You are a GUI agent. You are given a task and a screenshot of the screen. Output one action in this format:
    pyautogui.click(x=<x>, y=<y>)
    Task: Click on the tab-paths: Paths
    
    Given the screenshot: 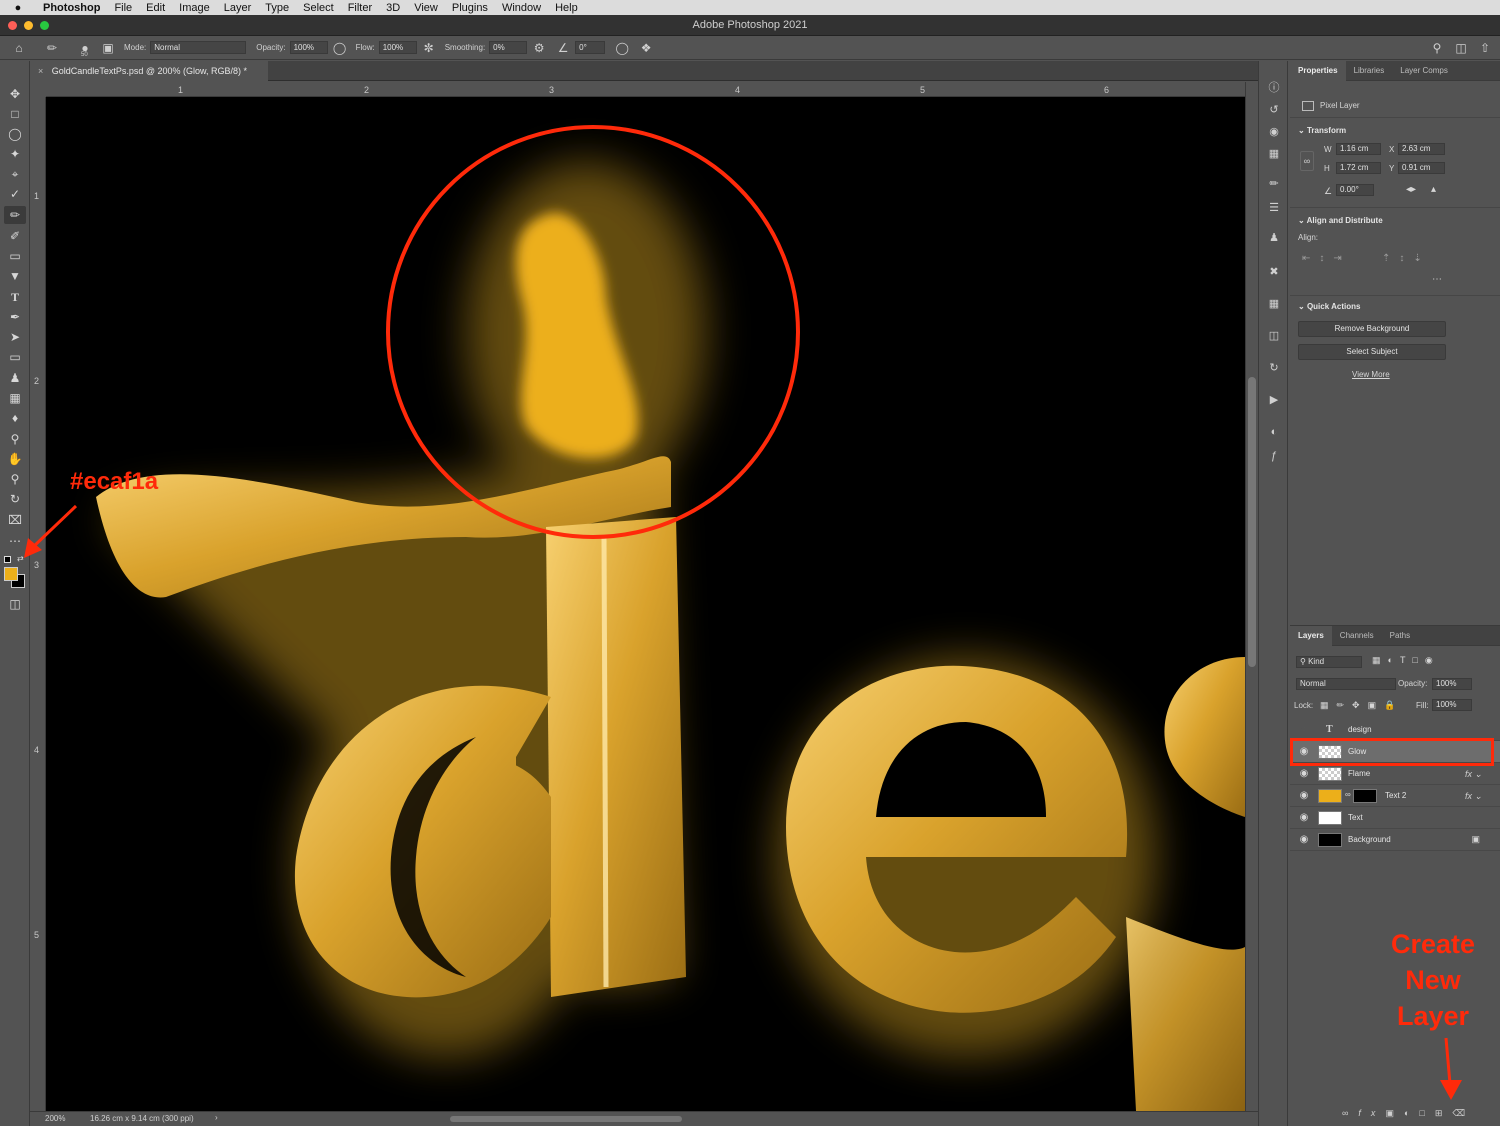 What is the action you would take?
    pyautogui.click(x=1400, y=636)
    